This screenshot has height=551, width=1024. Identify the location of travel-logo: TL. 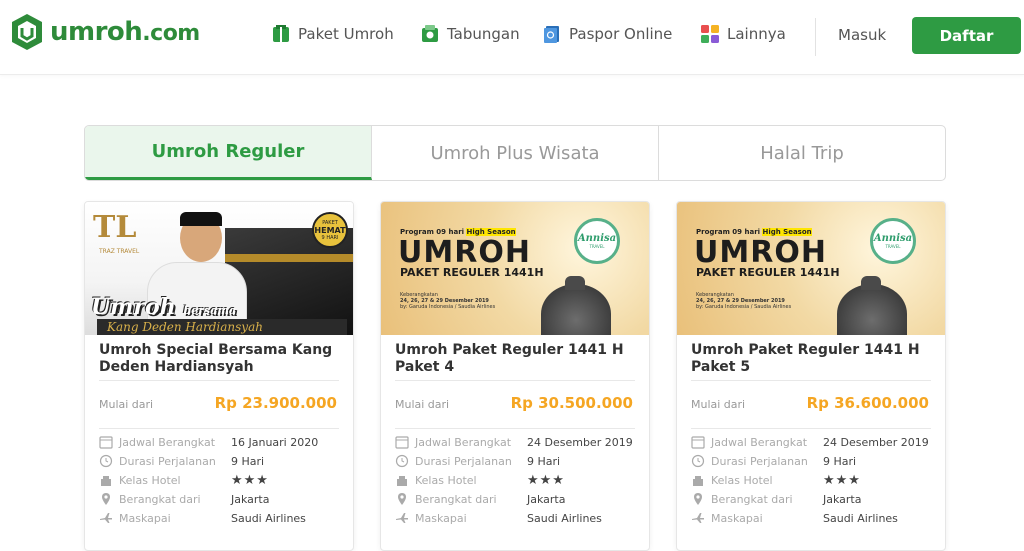
(115, 227).